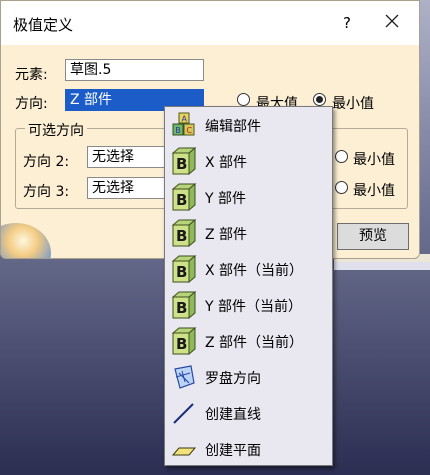  What do you see at coordinates (127, 188) in the screenshot?
I see `direction3-field: 无选择` at bounding box center [127, 188].